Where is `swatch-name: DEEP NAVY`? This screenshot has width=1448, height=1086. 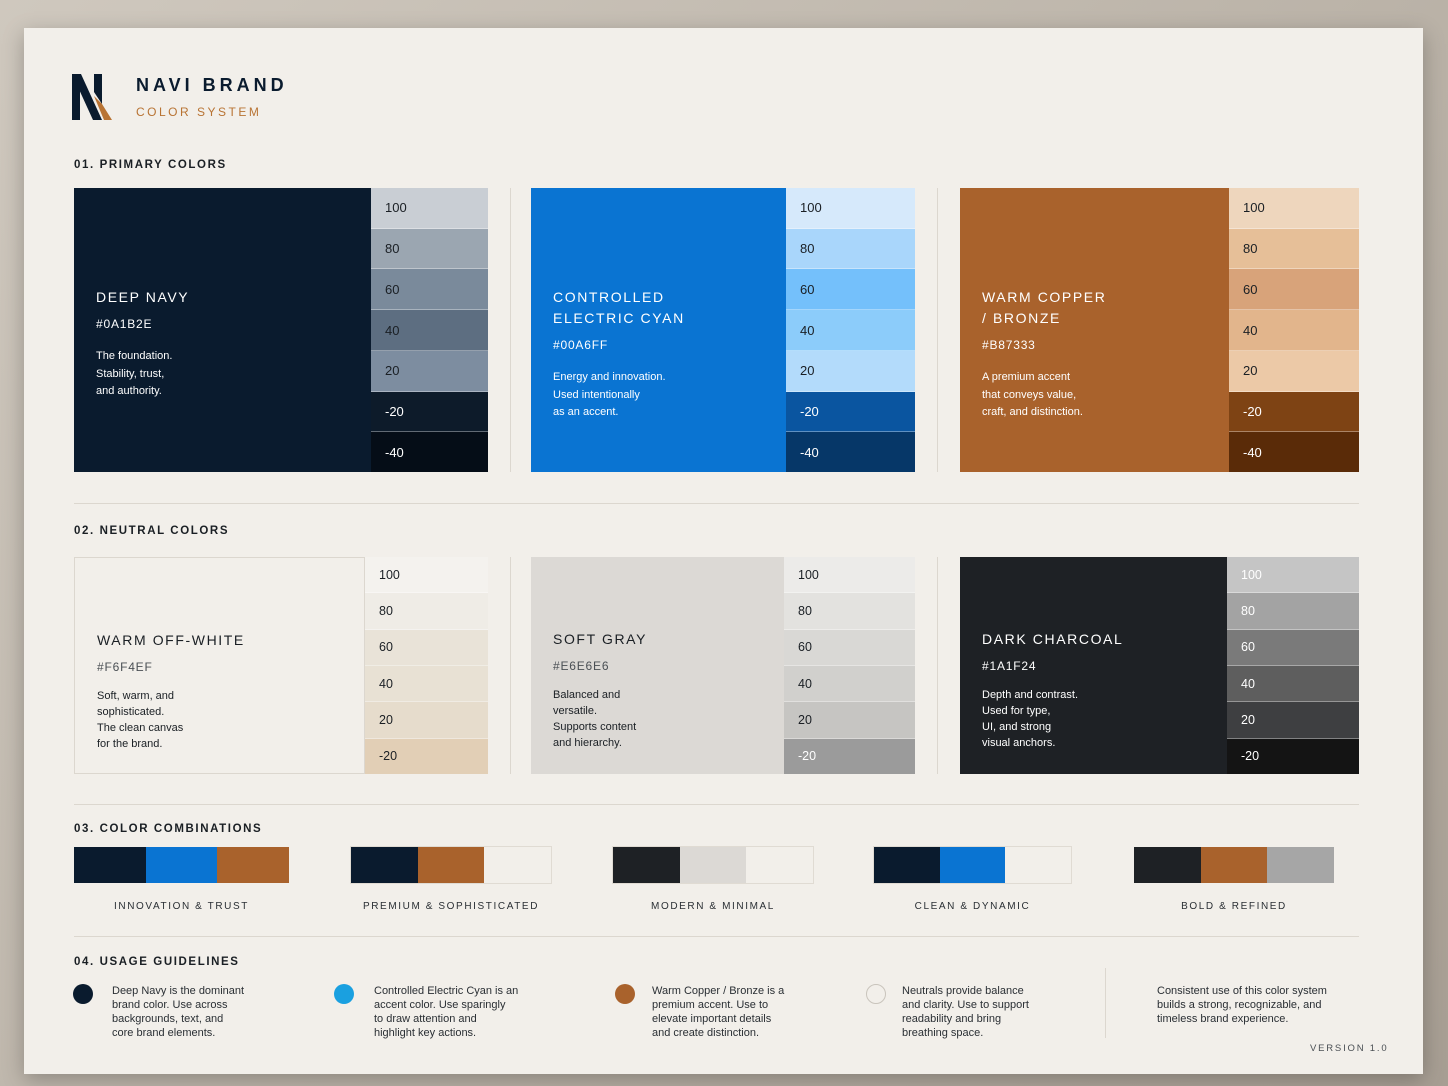
swatch-name: DEEP NAVY is located at coordinates (143, 297).